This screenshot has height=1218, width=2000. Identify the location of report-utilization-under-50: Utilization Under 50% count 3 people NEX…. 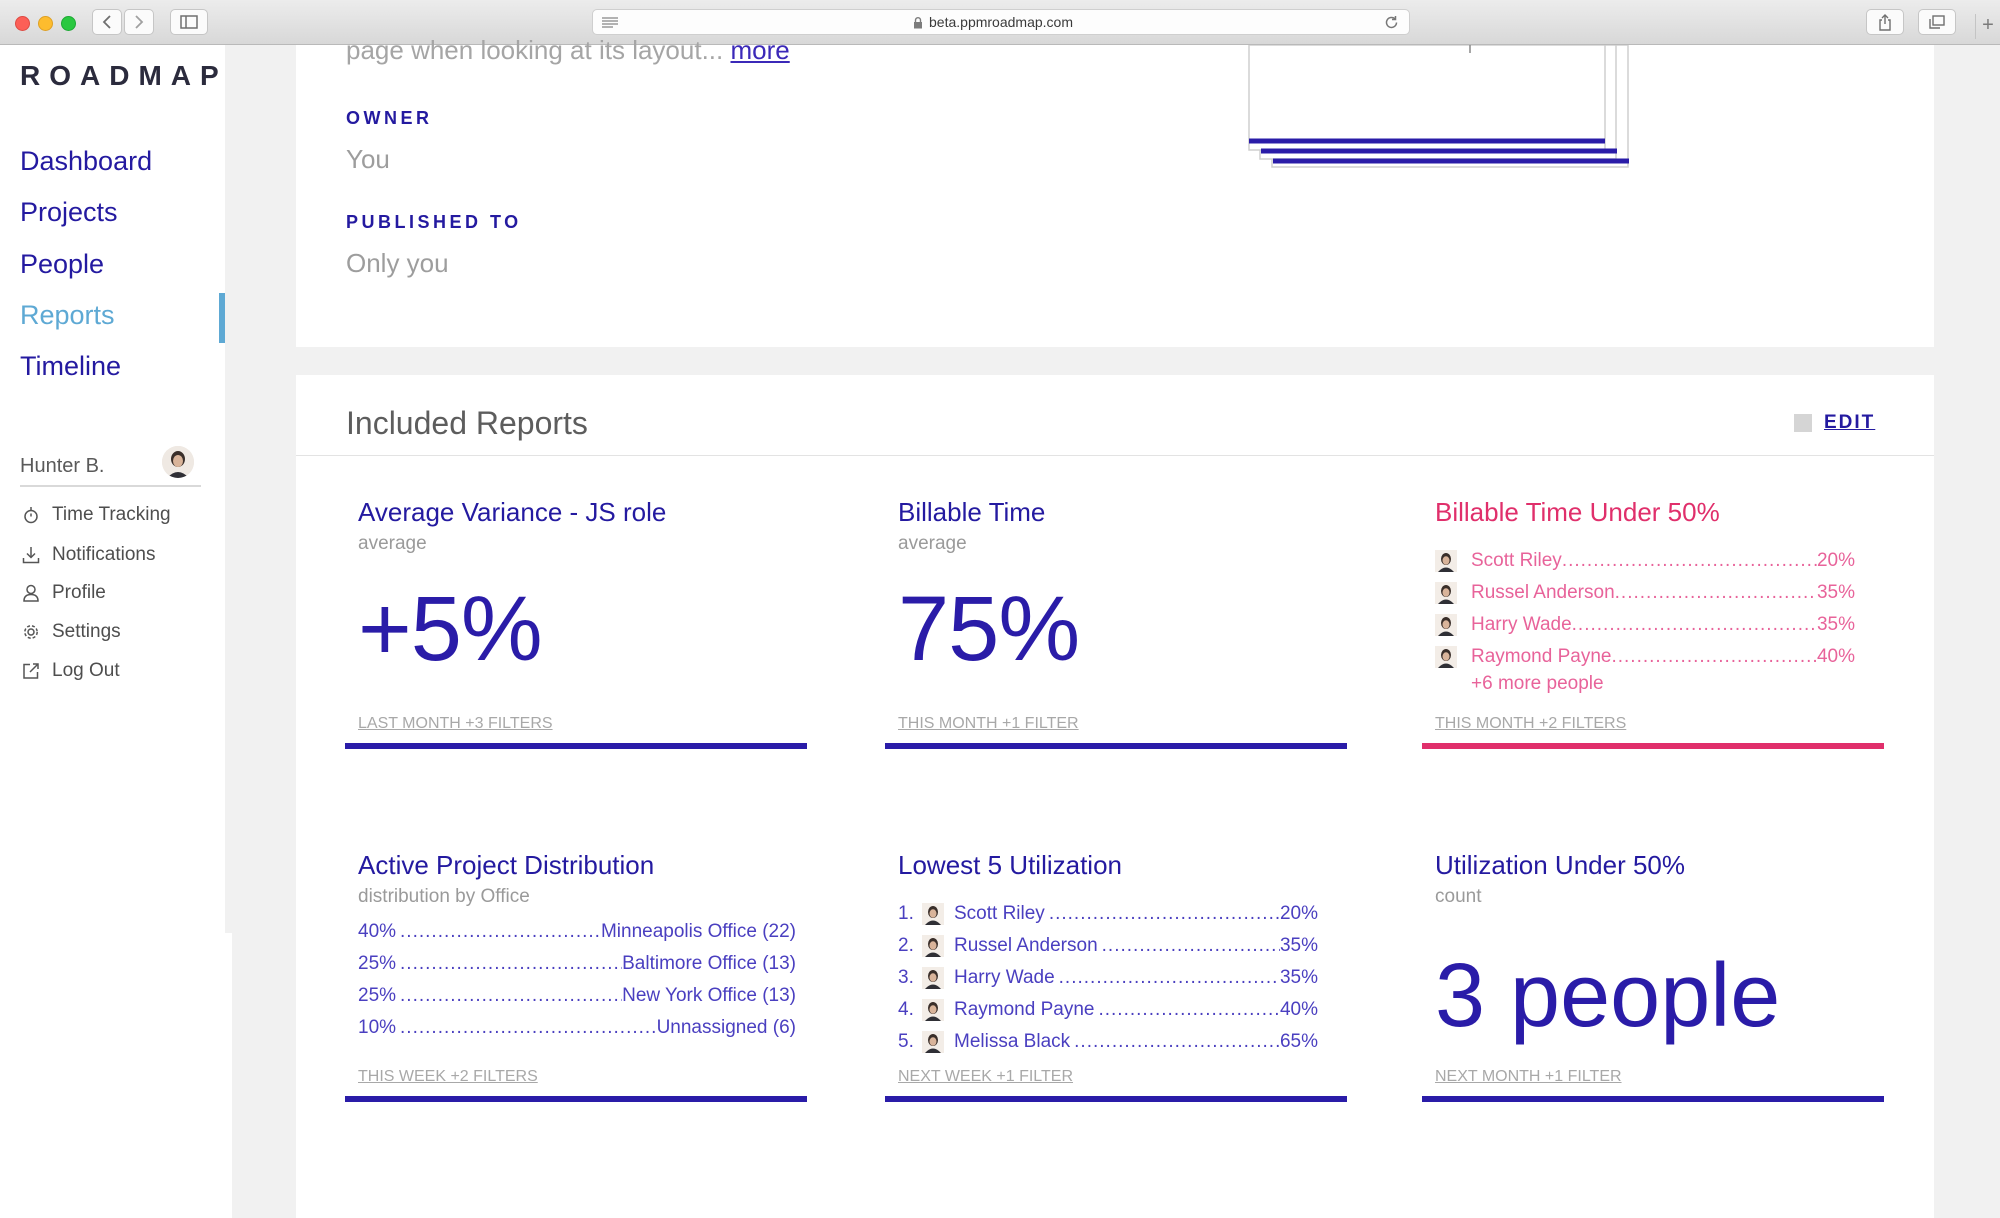
(1653, 990).